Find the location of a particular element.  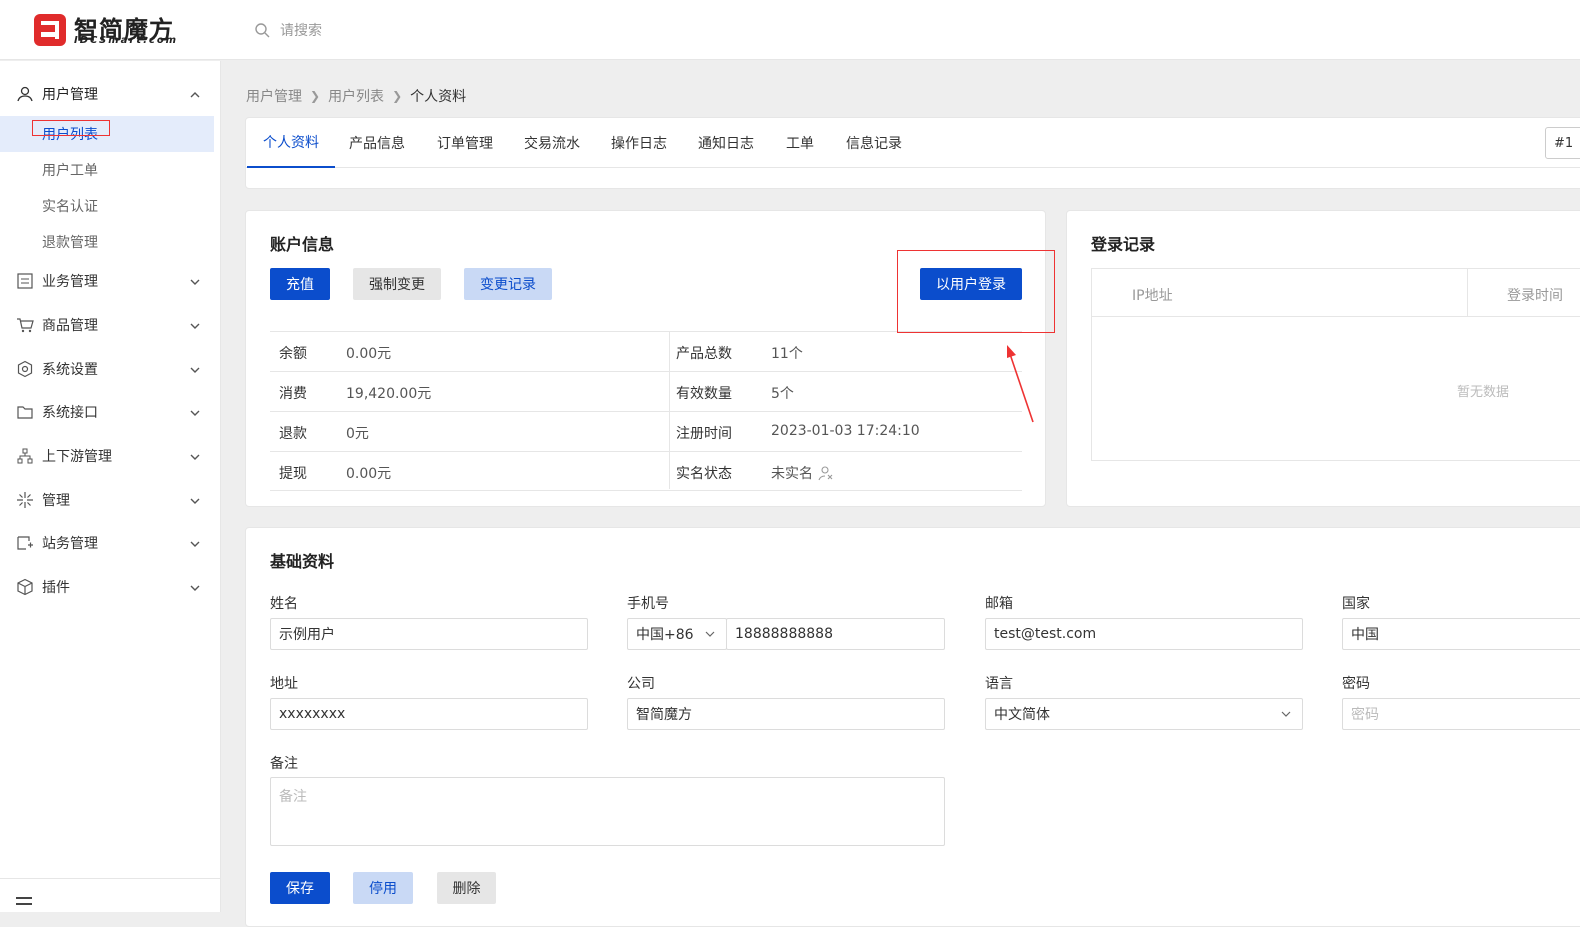

country-select: 中国 is located at coordinates (1461, 634).